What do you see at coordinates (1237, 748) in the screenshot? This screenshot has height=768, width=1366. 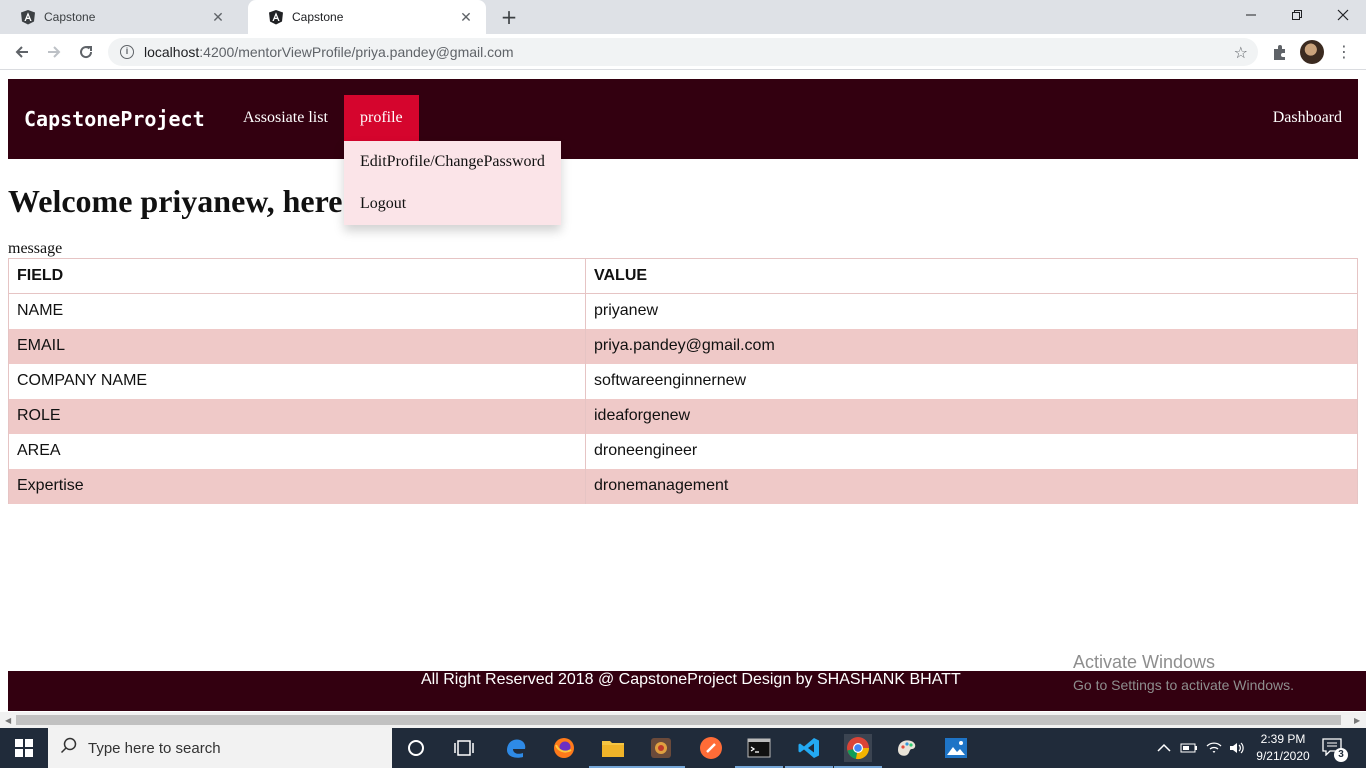 I see `volume-icon` at bounding box center [1237, 748].